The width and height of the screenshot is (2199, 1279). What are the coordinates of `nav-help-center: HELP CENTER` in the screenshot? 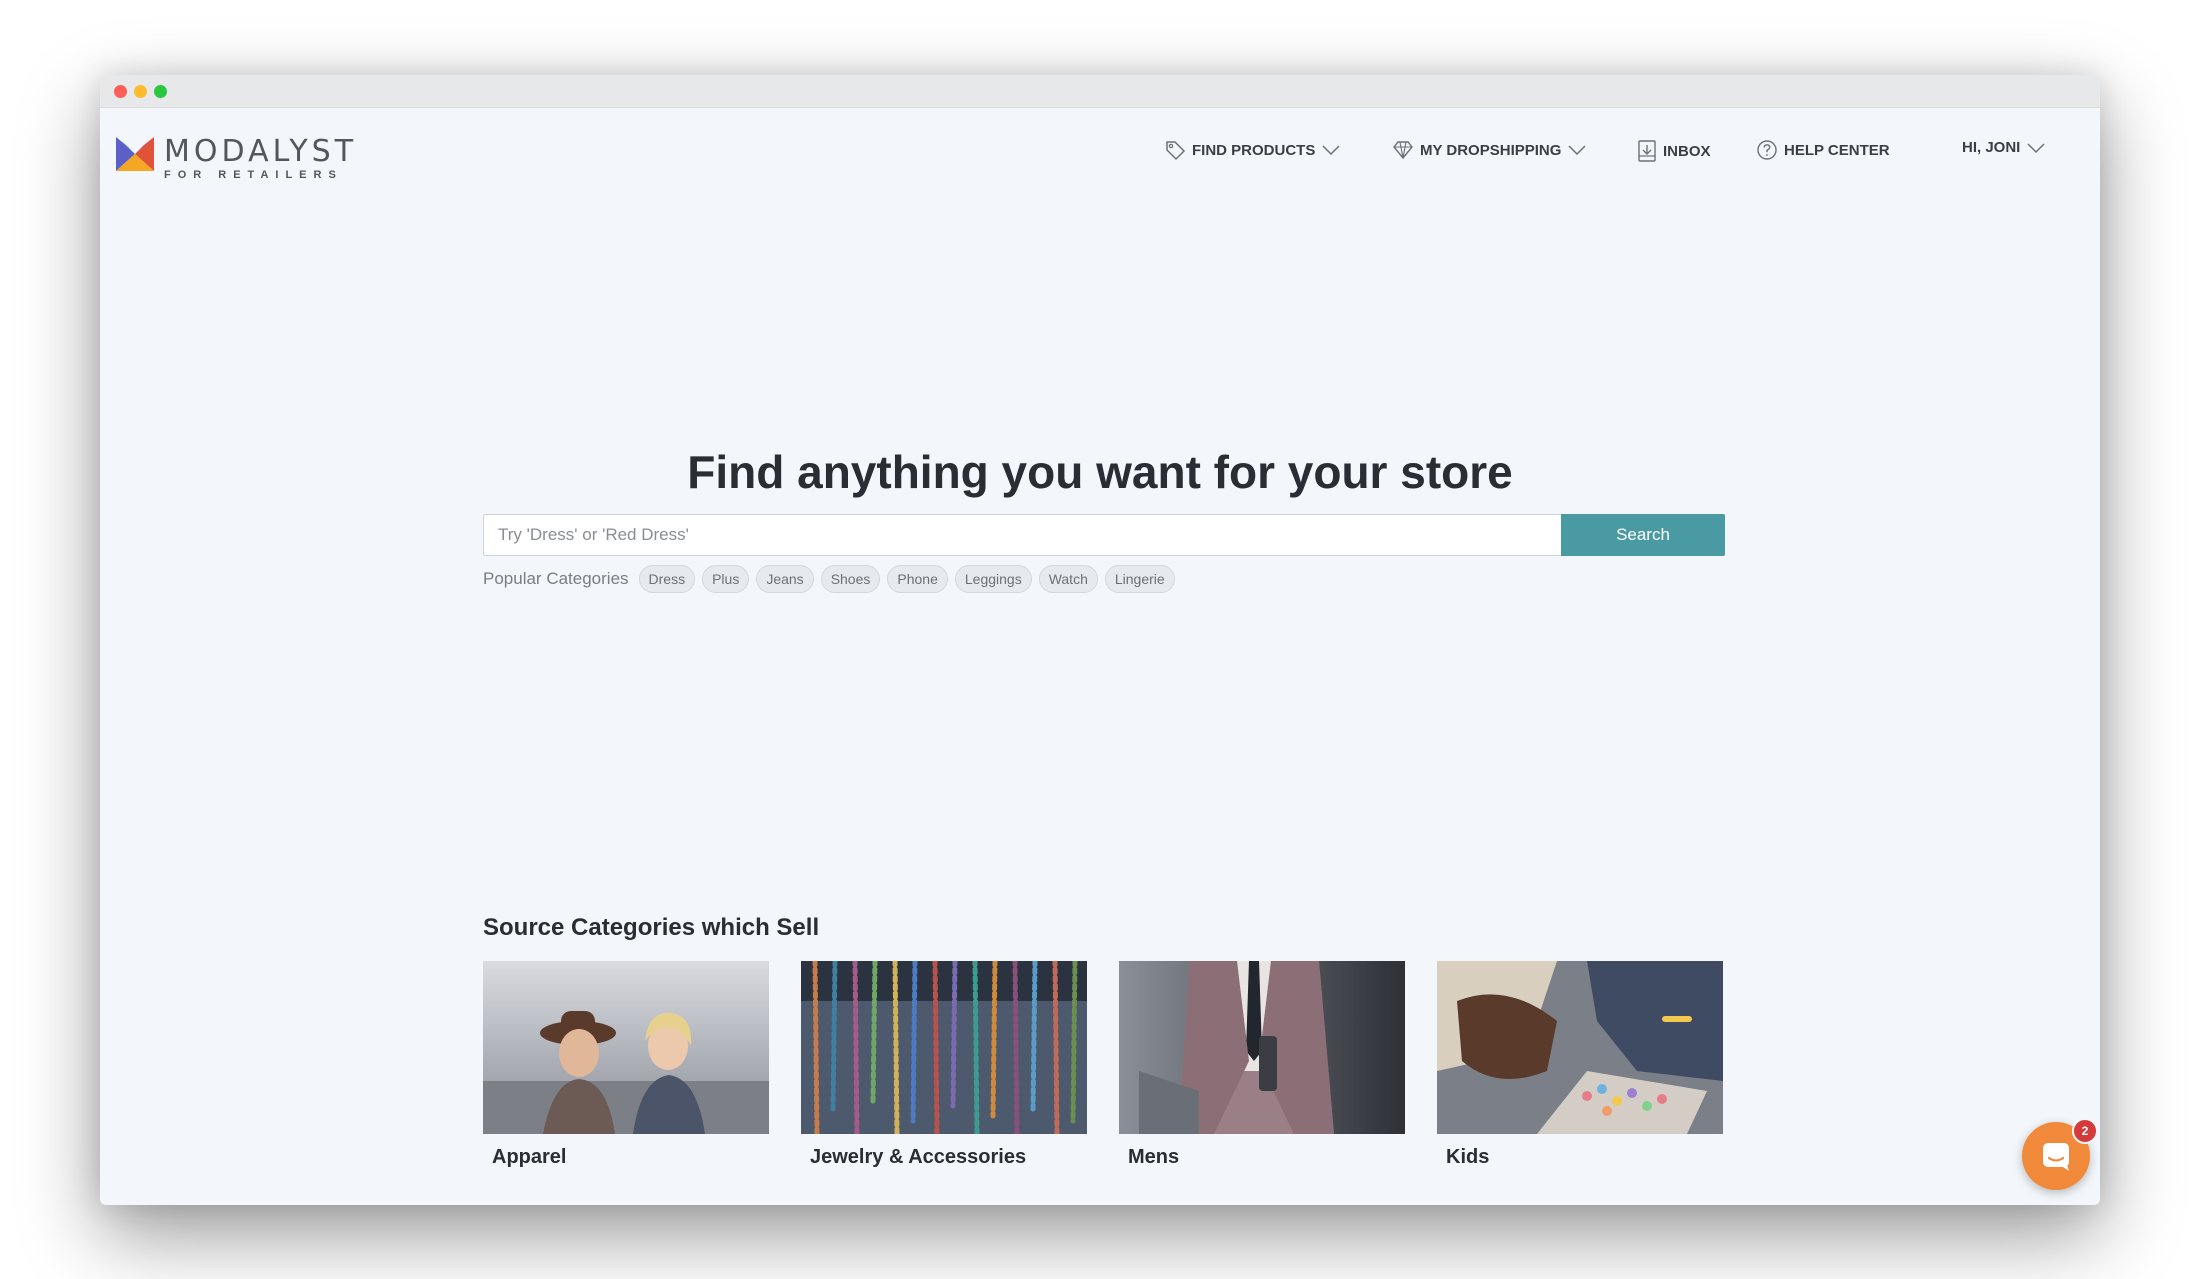 It's located at (1823, 150).